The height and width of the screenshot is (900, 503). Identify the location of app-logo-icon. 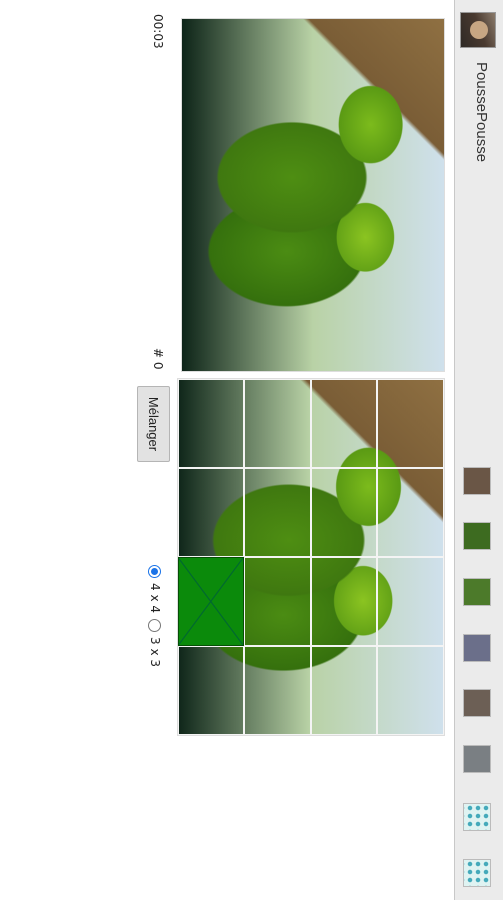
(478, 30).